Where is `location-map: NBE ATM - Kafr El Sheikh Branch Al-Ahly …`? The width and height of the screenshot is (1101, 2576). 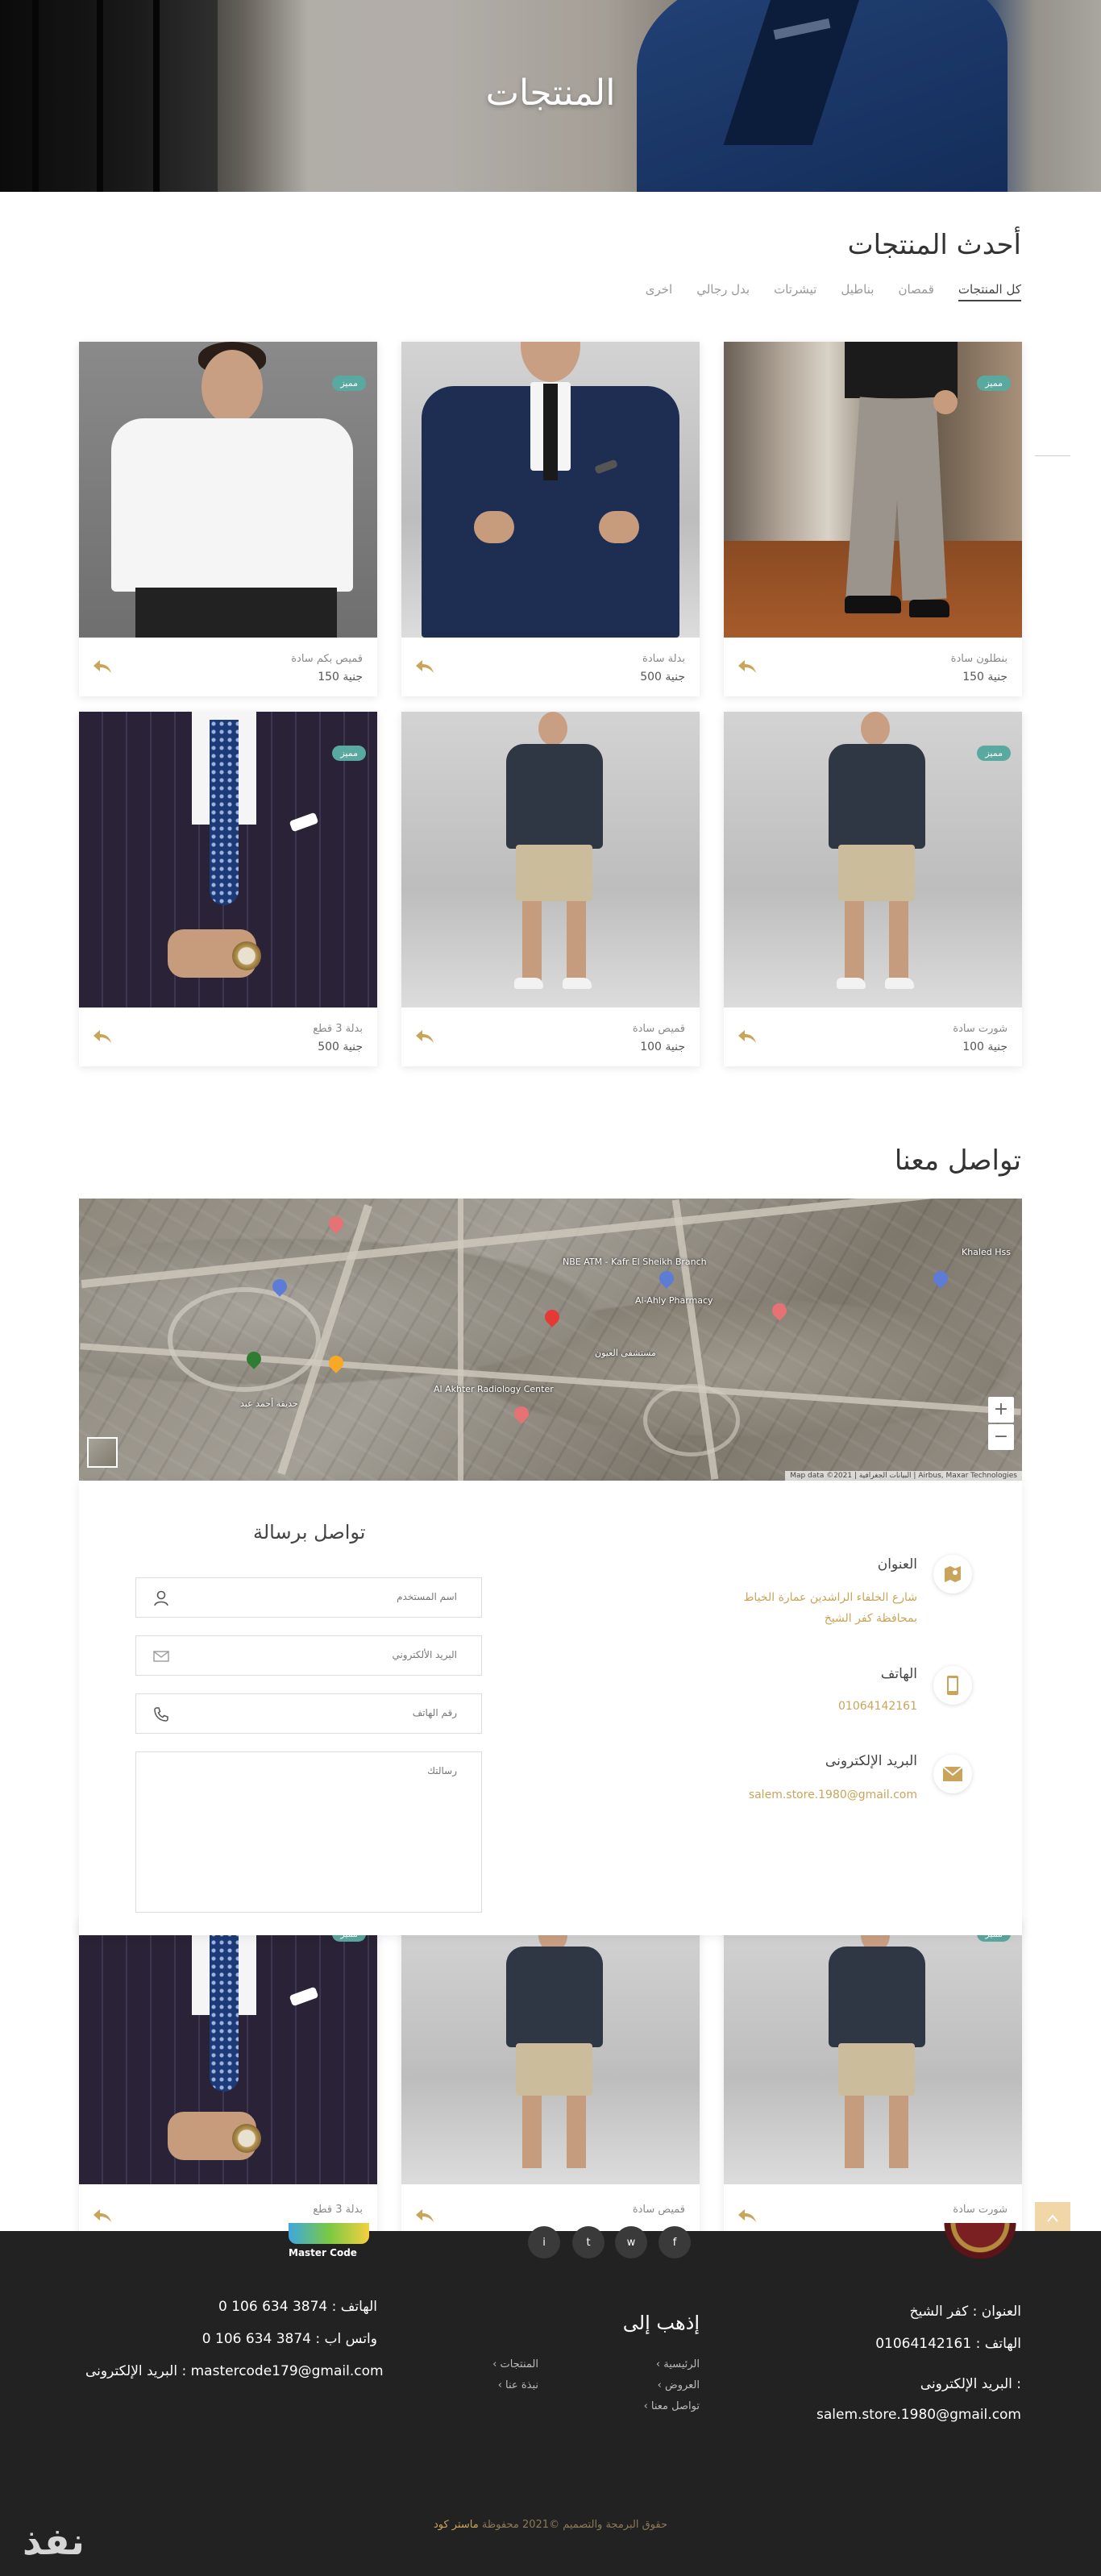
location-map: NBE ATM - Kafr El Sheikh Branch Al-Ahly … is located at coordinates (550, 1340).